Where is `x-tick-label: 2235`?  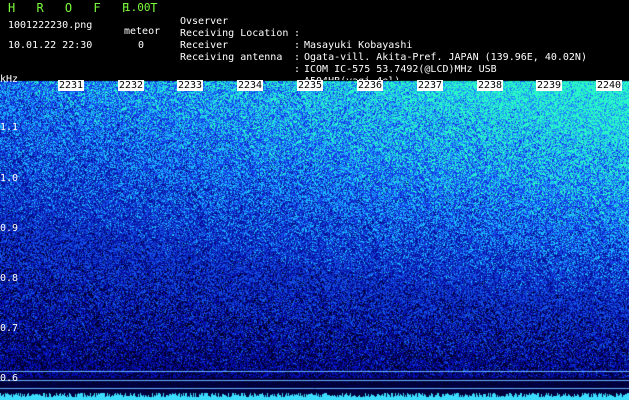 x-tick-label: 2235 is located at coordinates (310, 85).